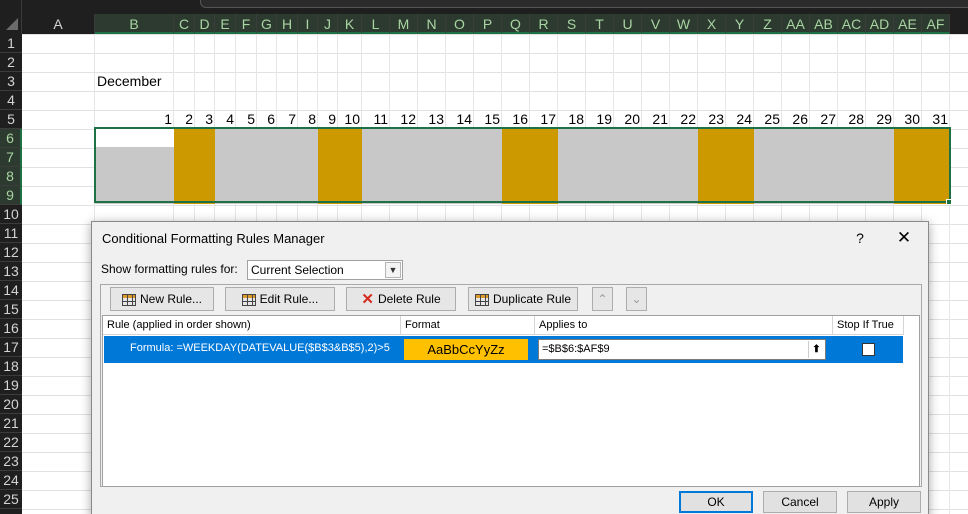 The width and height of the screenshot is (968, 514). What do you see at coordinates (824, 24) in the screenshot?
I see `col-header-ab: AB` at bounding box center [824, 24].